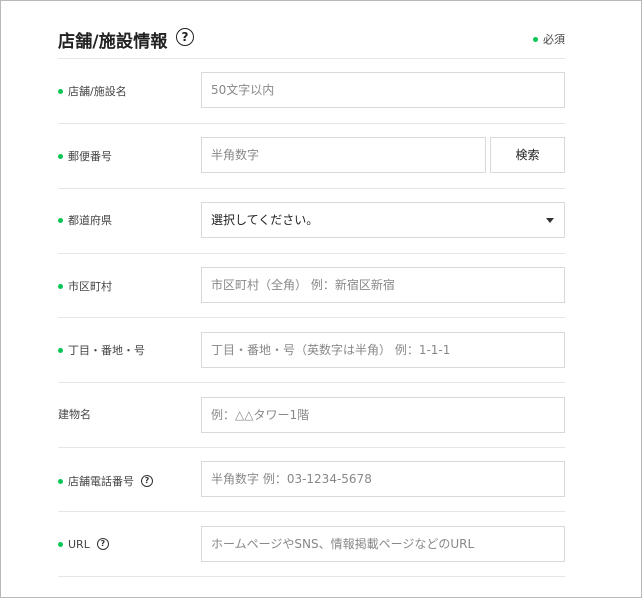  I want to click on building-label-text: 建物名, so click(74, 414).